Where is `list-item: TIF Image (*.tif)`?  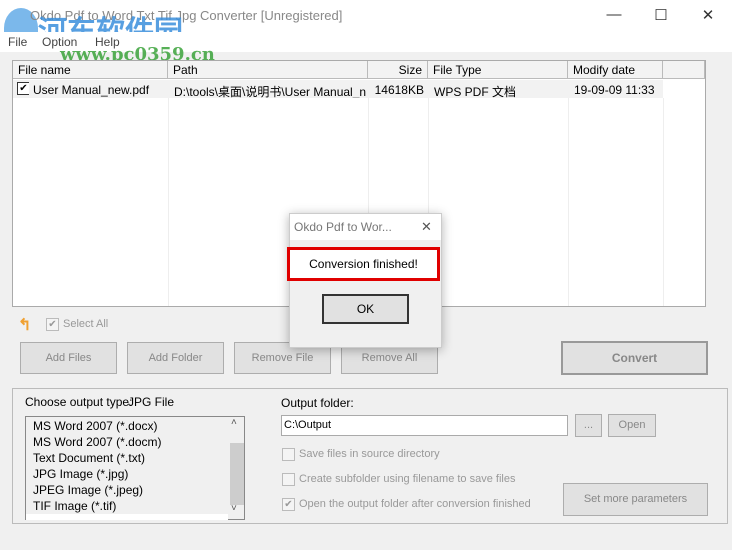 list-item: TIF Image (*.tif) is located at coordinates (74, 506).